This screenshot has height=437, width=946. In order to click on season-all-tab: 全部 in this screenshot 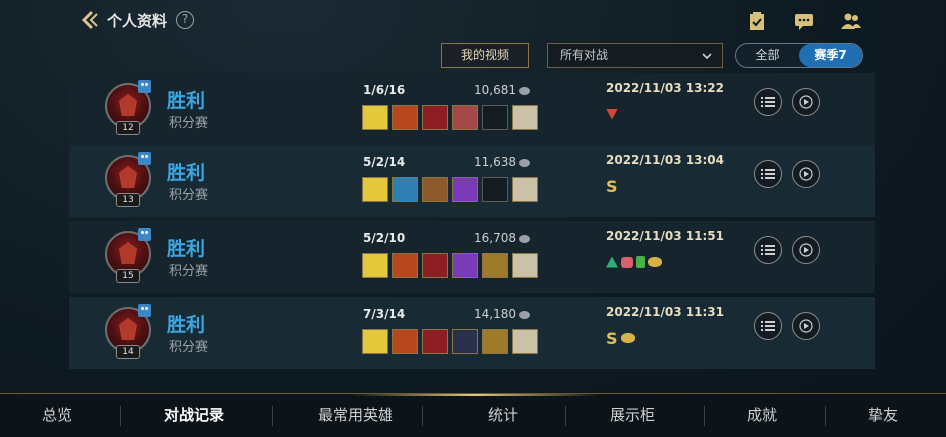, I will do `click(767, 55)`.